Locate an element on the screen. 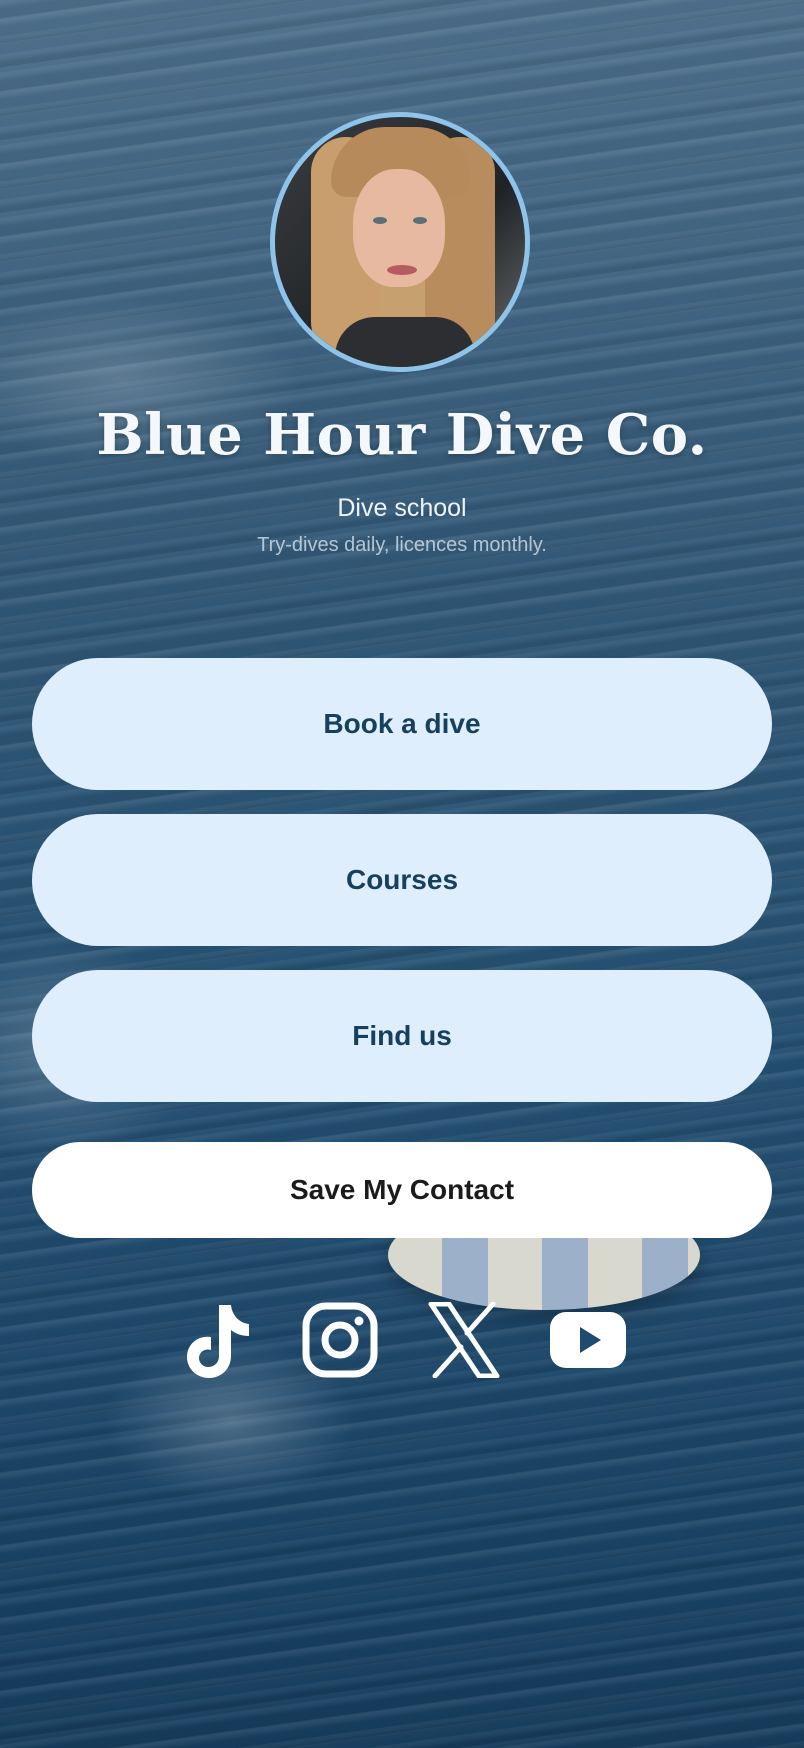  save-contact-button: Save My Contact is located at coordinates (402, 1190).